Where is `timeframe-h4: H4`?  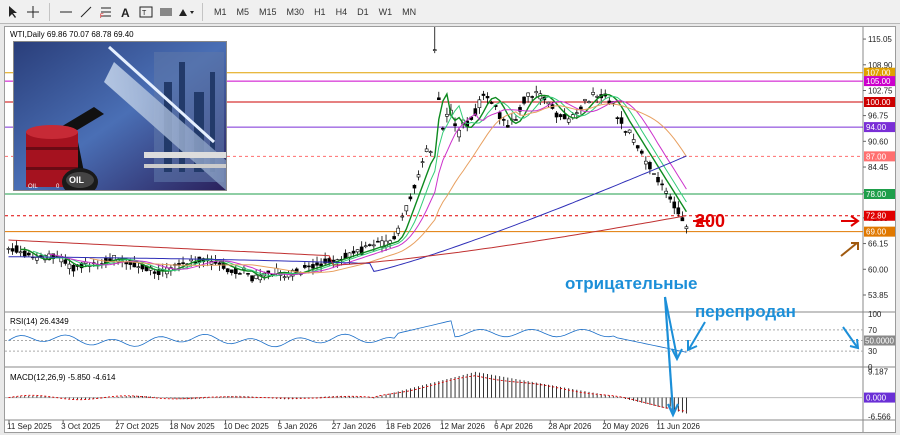
timeframe-h4: H4 is located at coordinates (342, 12).